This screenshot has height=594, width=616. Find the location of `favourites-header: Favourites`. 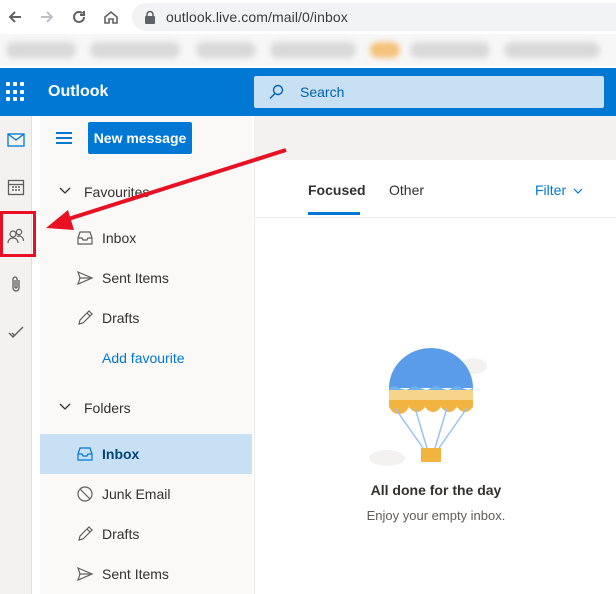

favourites-header: Favourites is located at coordinates (146, 192).